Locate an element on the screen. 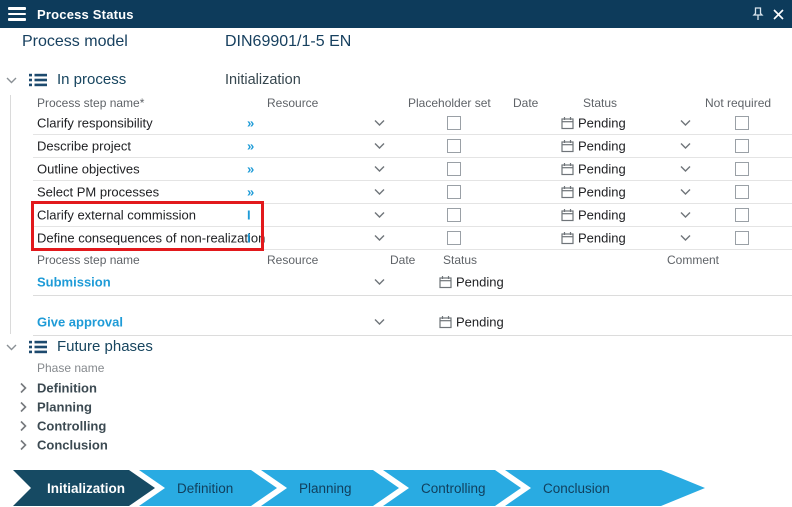 The width and height of the screenshot is (792, 507). section-title-in-process: In process is located at coordinates (92, 79).